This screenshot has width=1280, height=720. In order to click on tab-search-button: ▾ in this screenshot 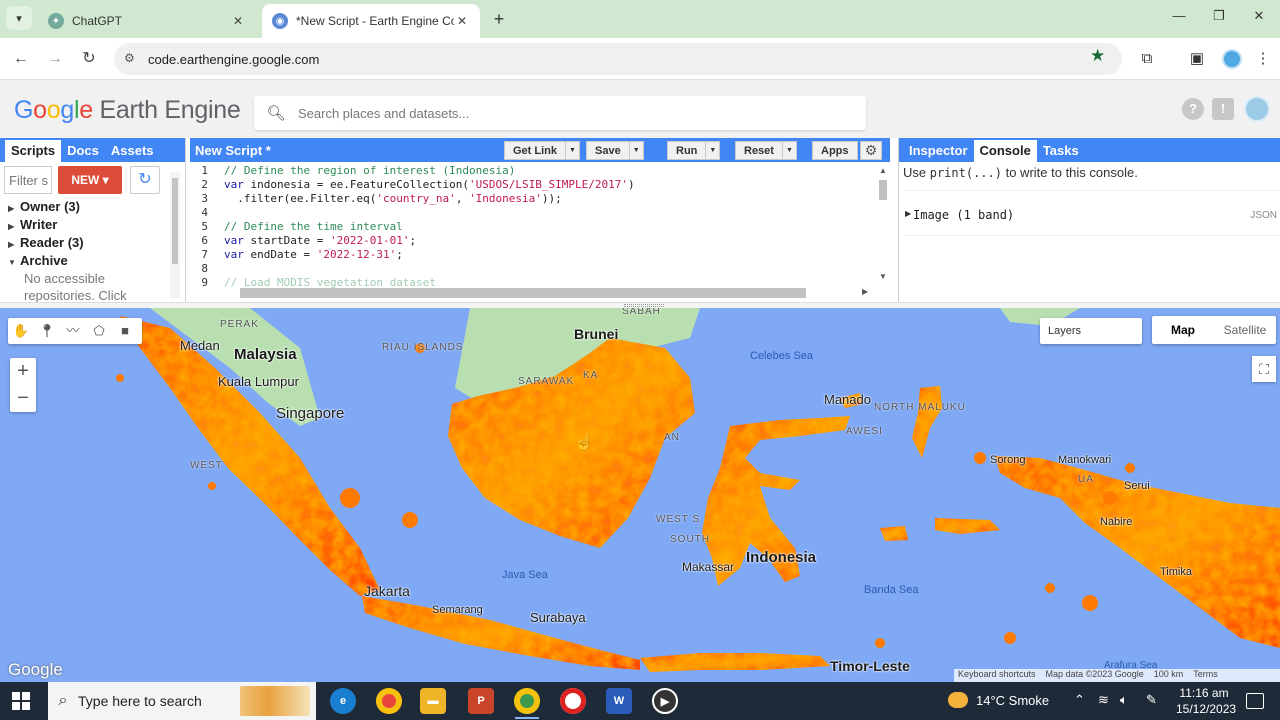, I will do `click(19, 18)`.